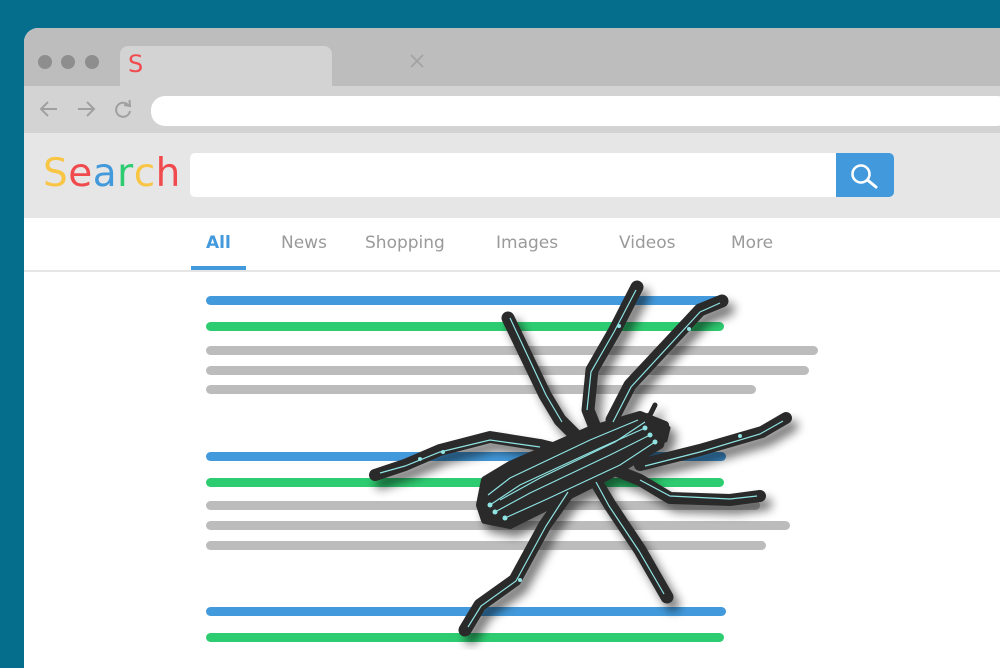 The width and height of the screenshot is (1000, 668). Describe the element at coordinates (512, 57) in the screenshot. I see `tab-bar: S` at that location.